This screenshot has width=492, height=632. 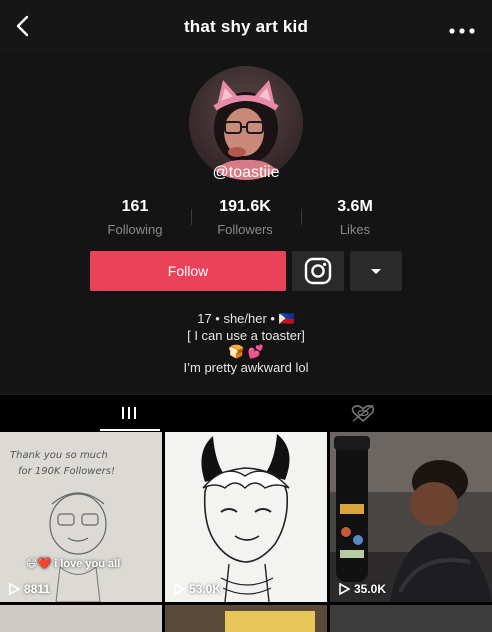 What do you see at coordinates (246, 172) in the screenshot?
I see `username: @toastiie` at bounding box center [246, 172].